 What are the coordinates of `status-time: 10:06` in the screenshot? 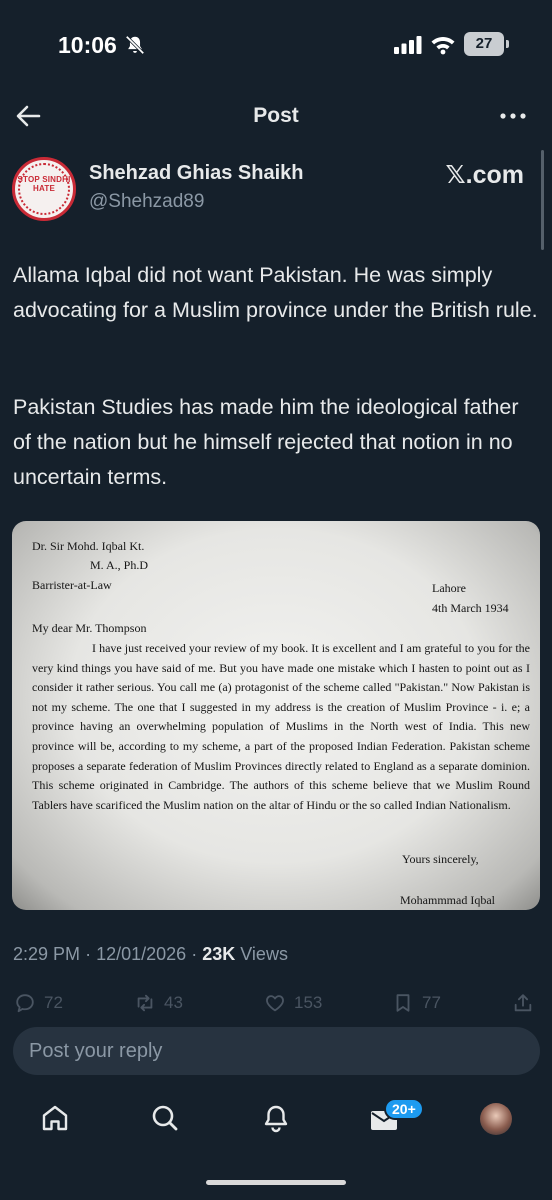 It's located at (87, 45).